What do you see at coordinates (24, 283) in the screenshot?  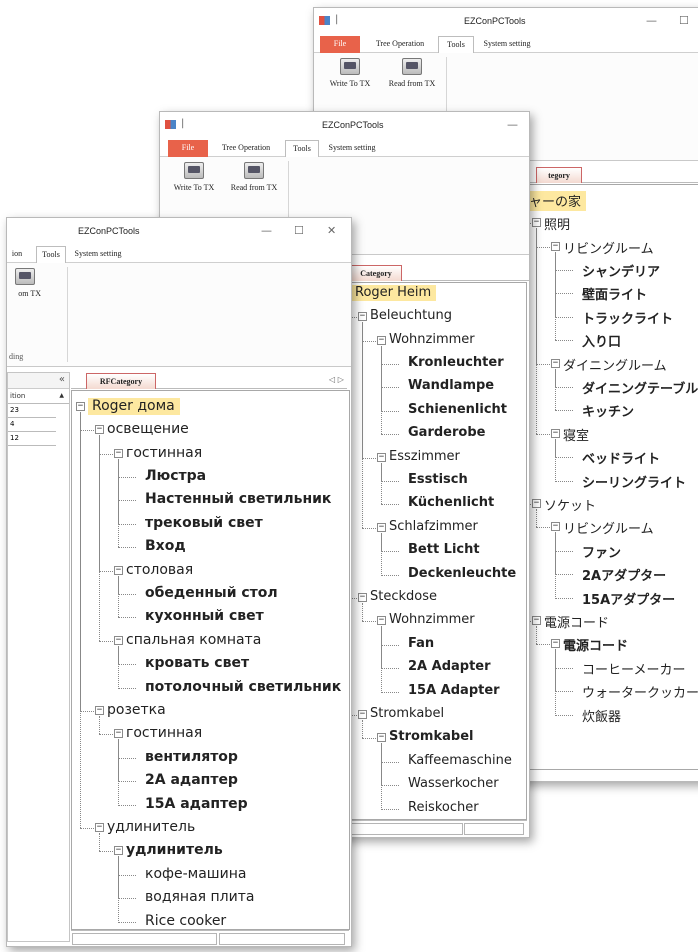 I see `read-from-tx-button: om TX` at bounding box center [24, 283].